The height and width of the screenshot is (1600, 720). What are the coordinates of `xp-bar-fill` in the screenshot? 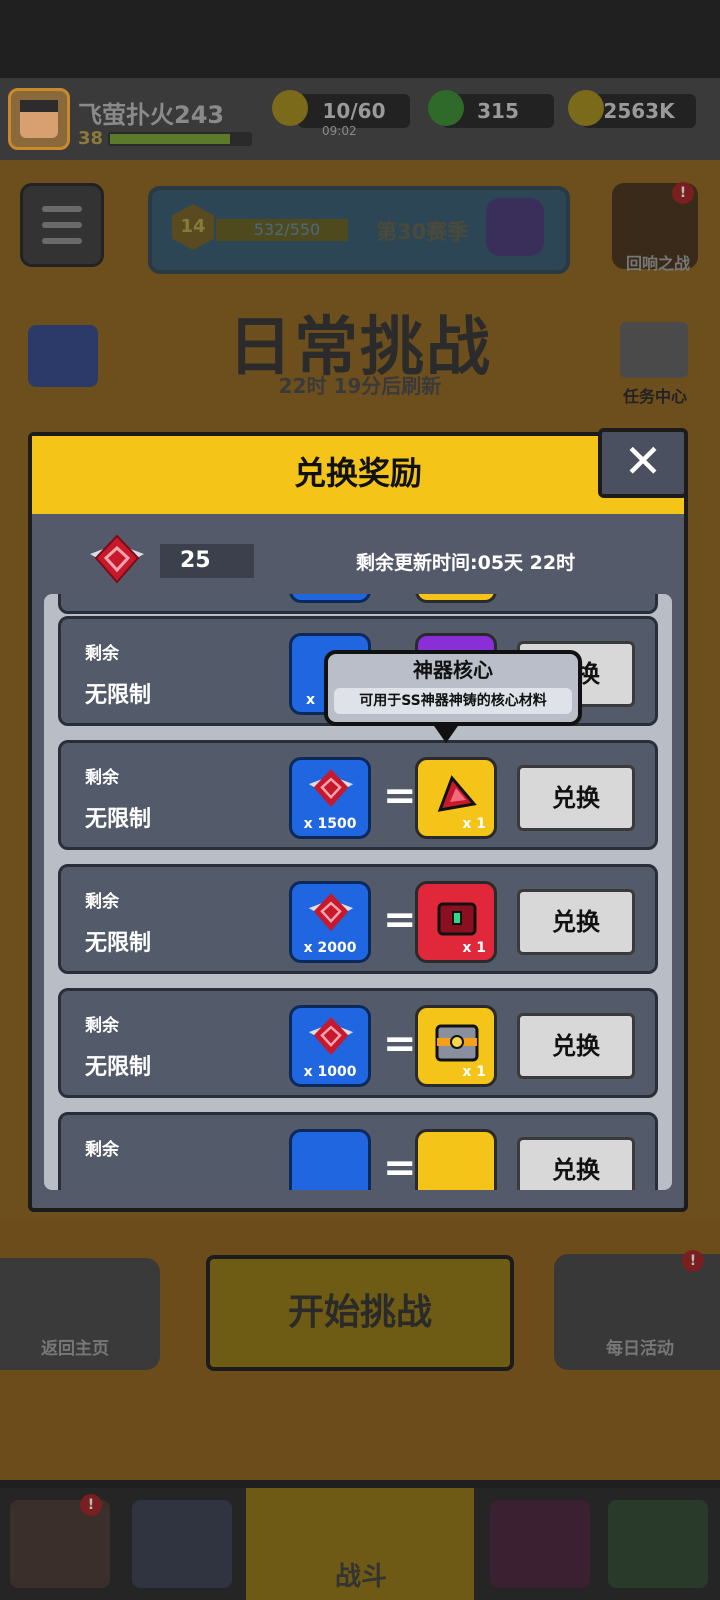 It's located at (170, 139).